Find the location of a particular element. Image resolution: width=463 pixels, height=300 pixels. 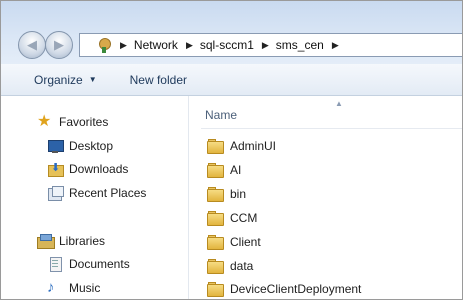

forward-button: ▶ is located at coordinates (59, 45).